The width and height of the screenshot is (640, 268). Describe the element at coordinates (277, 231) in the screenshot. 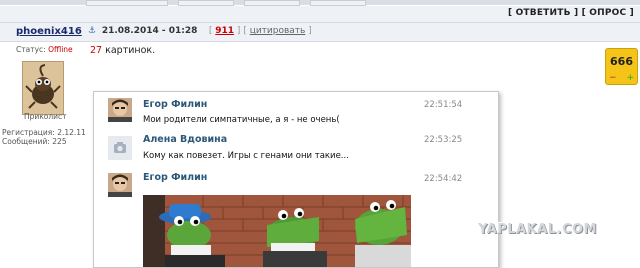

I see `chat-photo` at that location.